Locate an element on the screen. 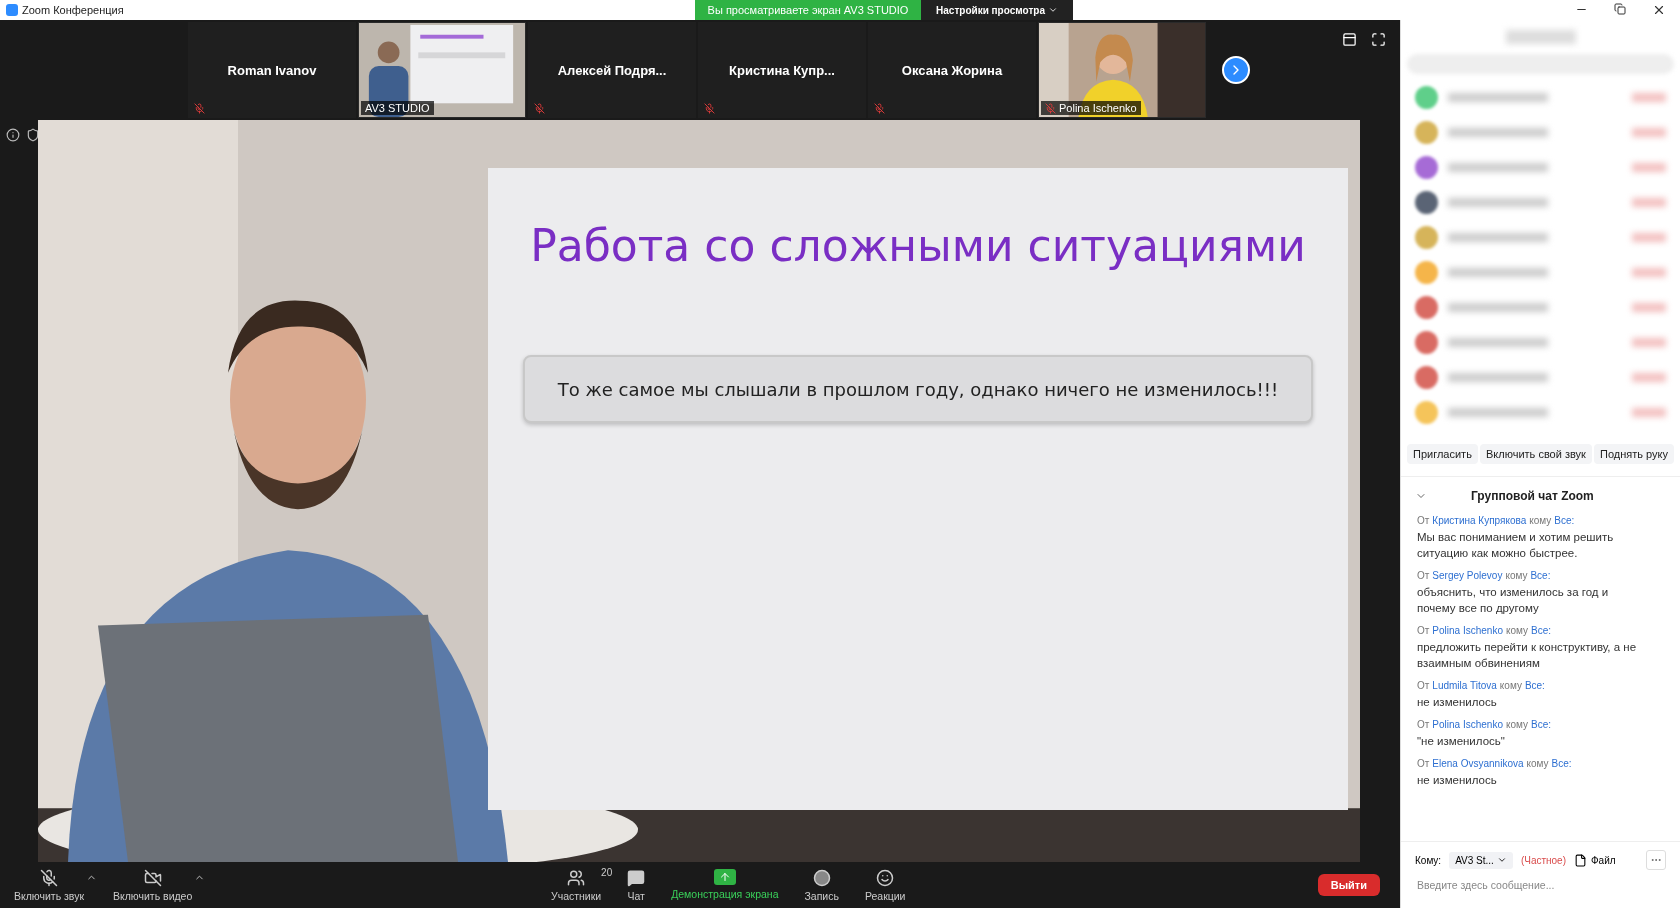 This screenshot has height=908, width=1680. file-button: Файл is located at coordinates (1595, 860).